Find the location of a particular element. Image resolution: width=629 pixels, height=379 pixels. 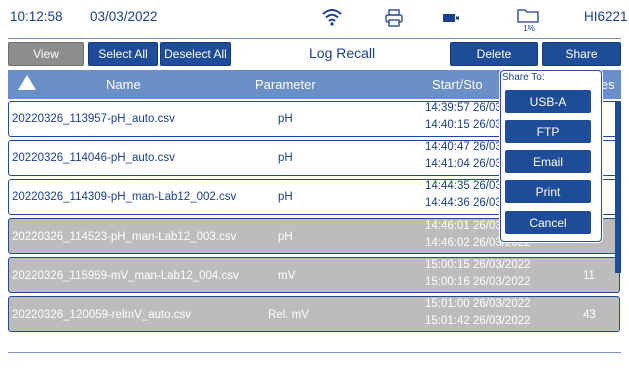

column-parameter: Parameter is located at coordinates (285, 84).